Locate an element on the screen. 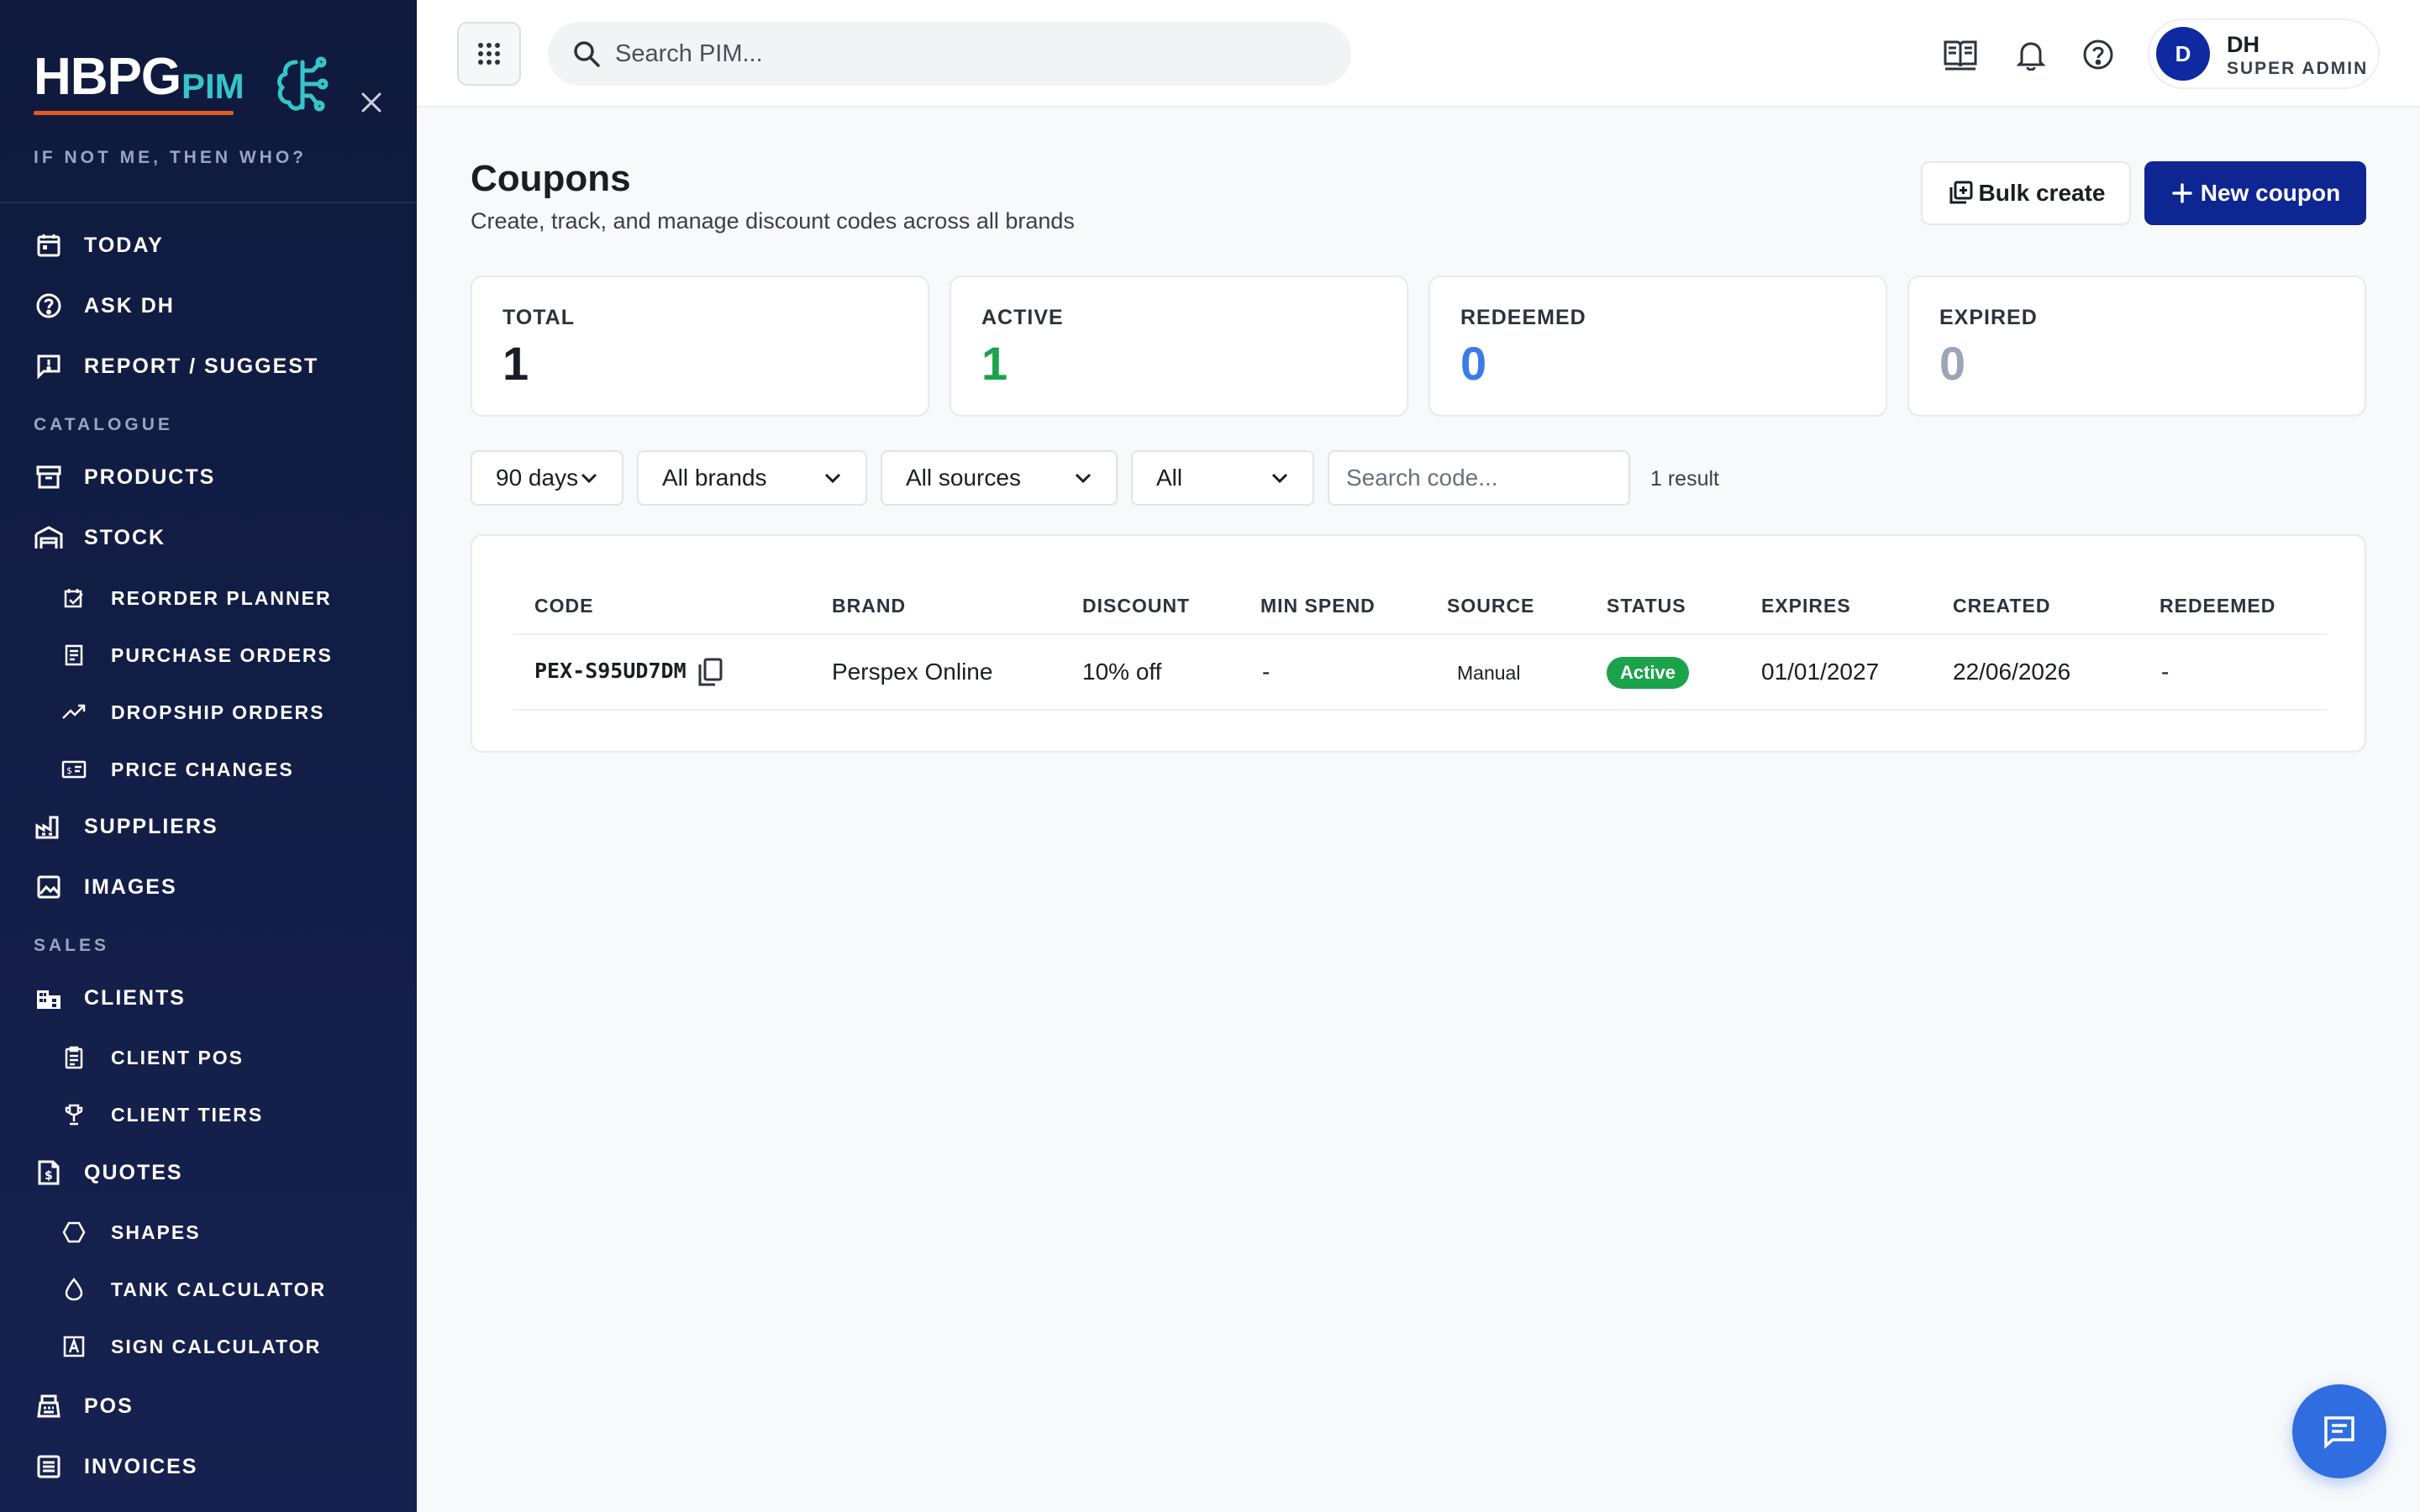  sidebar-section-catalogue: CATALOGUE is located at coordinates (103, 424).